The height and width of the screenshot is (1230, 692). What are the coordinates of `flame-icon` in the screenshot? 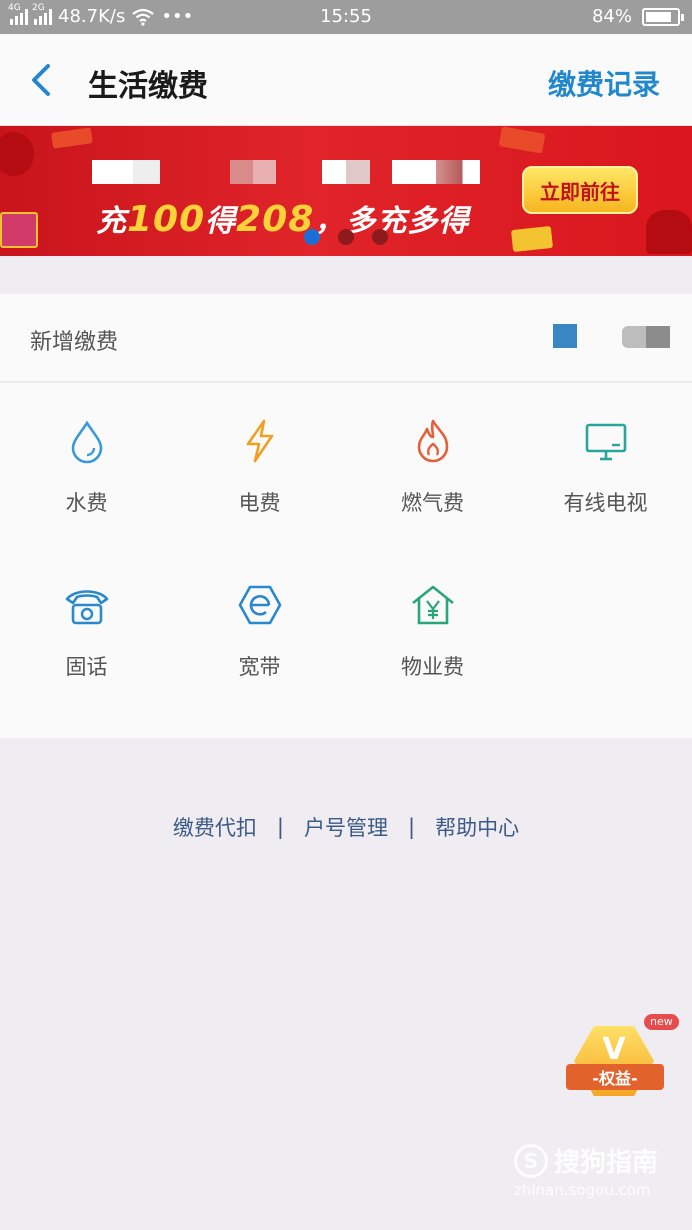 It's located at (433, 441).